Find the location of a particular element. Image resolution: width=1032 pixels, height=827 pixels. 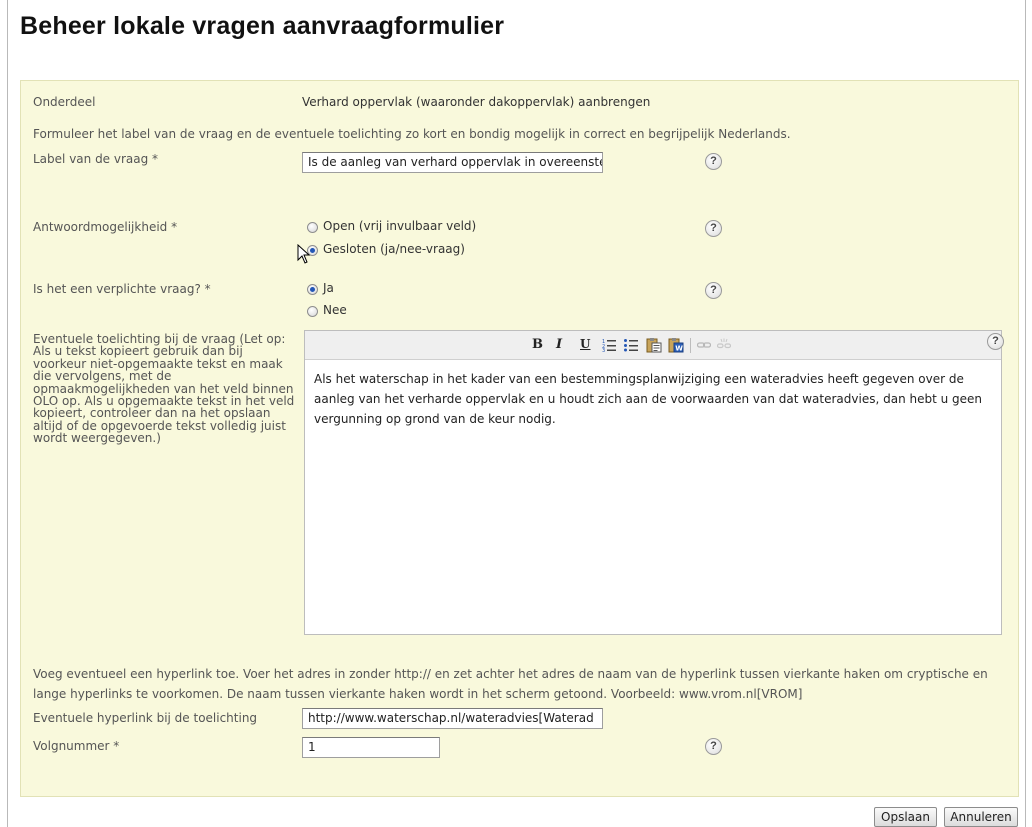

verplicht-label: Is het een verplichte vraag? * is located at coordinates (122, 289).